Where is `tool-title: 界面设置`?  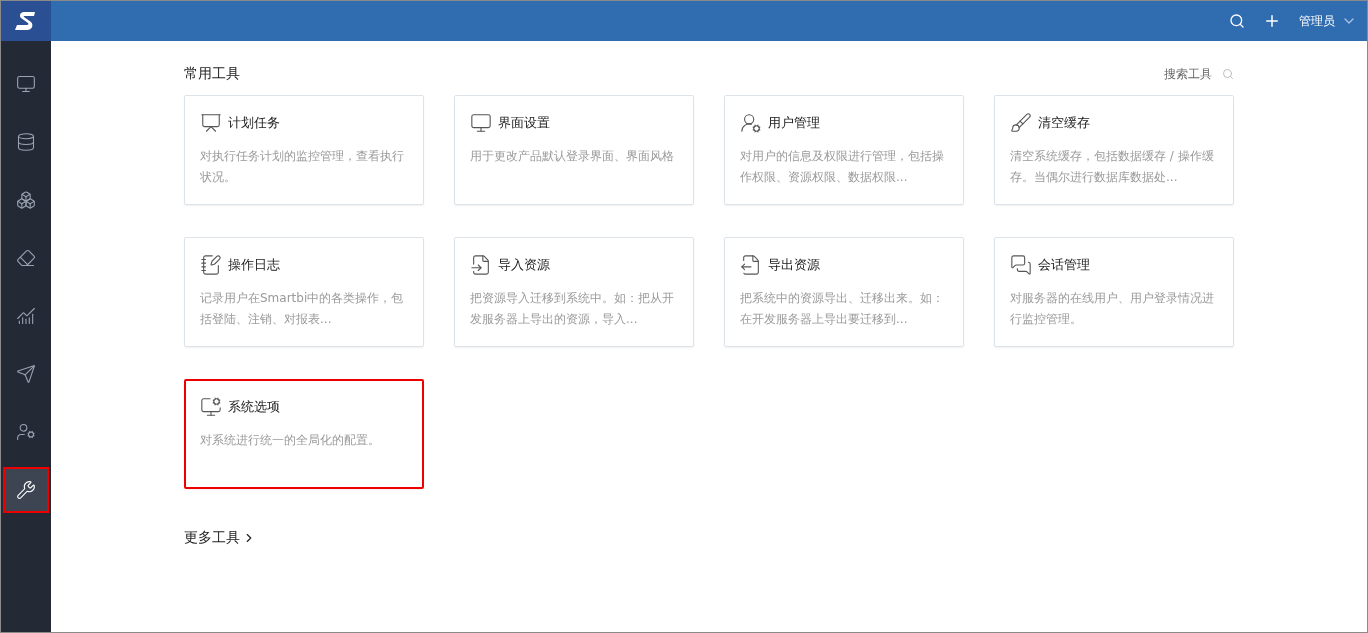
tool-title: 界面设置 is located at coordinates (524, 123).